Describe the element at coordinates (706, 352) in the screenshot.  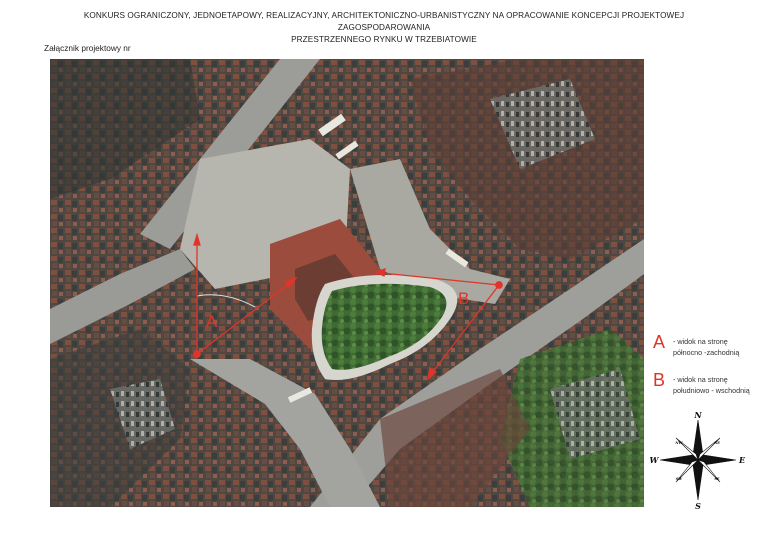
I see `legend-text-a-line2: północno -zachodnią` at that location.